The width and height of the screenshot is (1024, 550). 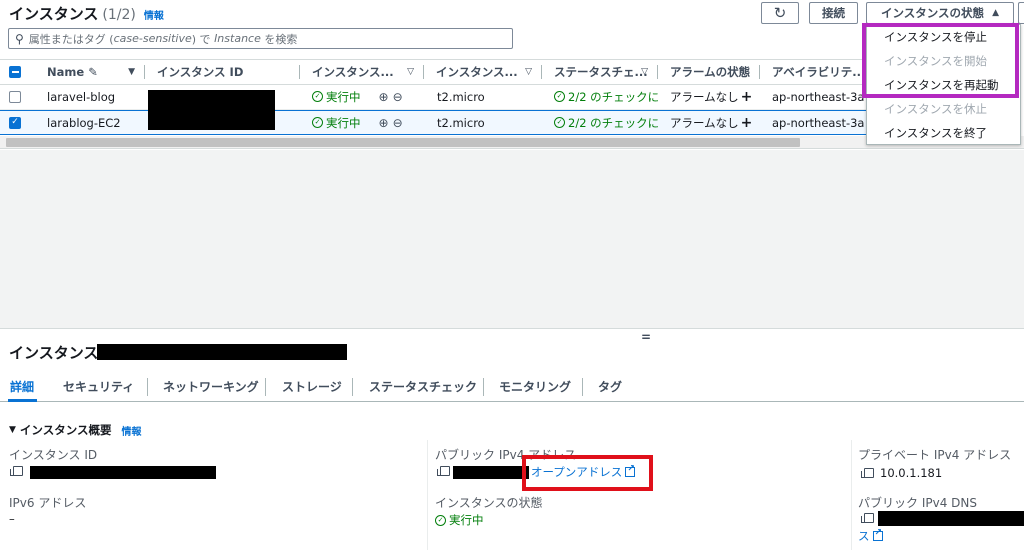 I want to click on instance-id-value, so click(x=16, y=471).